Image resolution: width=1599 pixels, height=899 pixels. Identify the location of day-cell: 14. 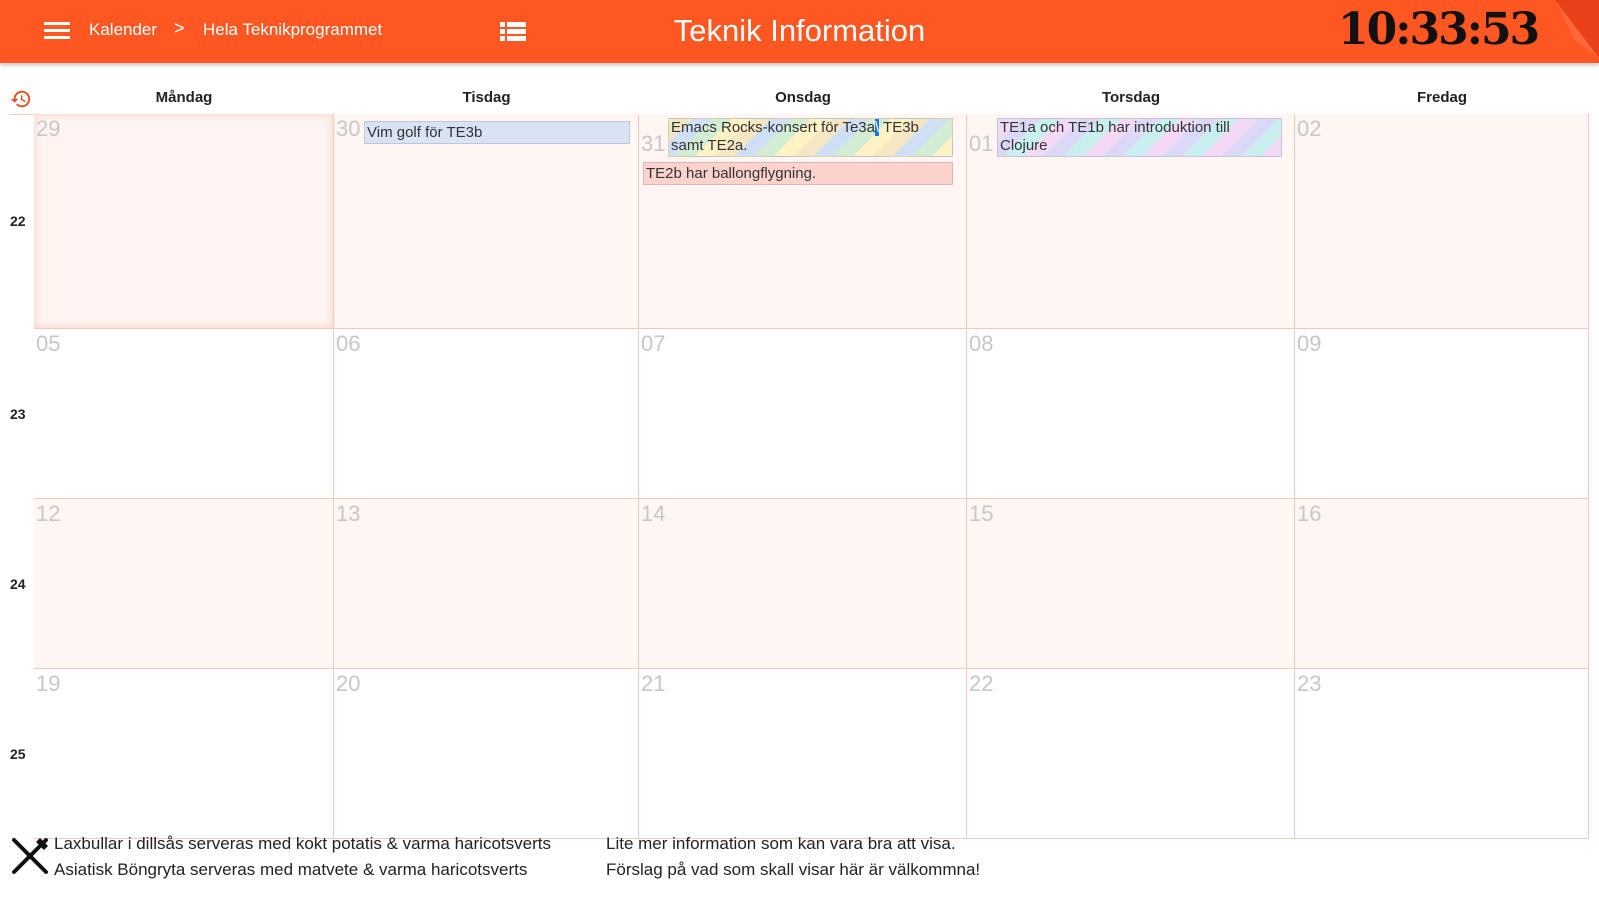
(803, 584).